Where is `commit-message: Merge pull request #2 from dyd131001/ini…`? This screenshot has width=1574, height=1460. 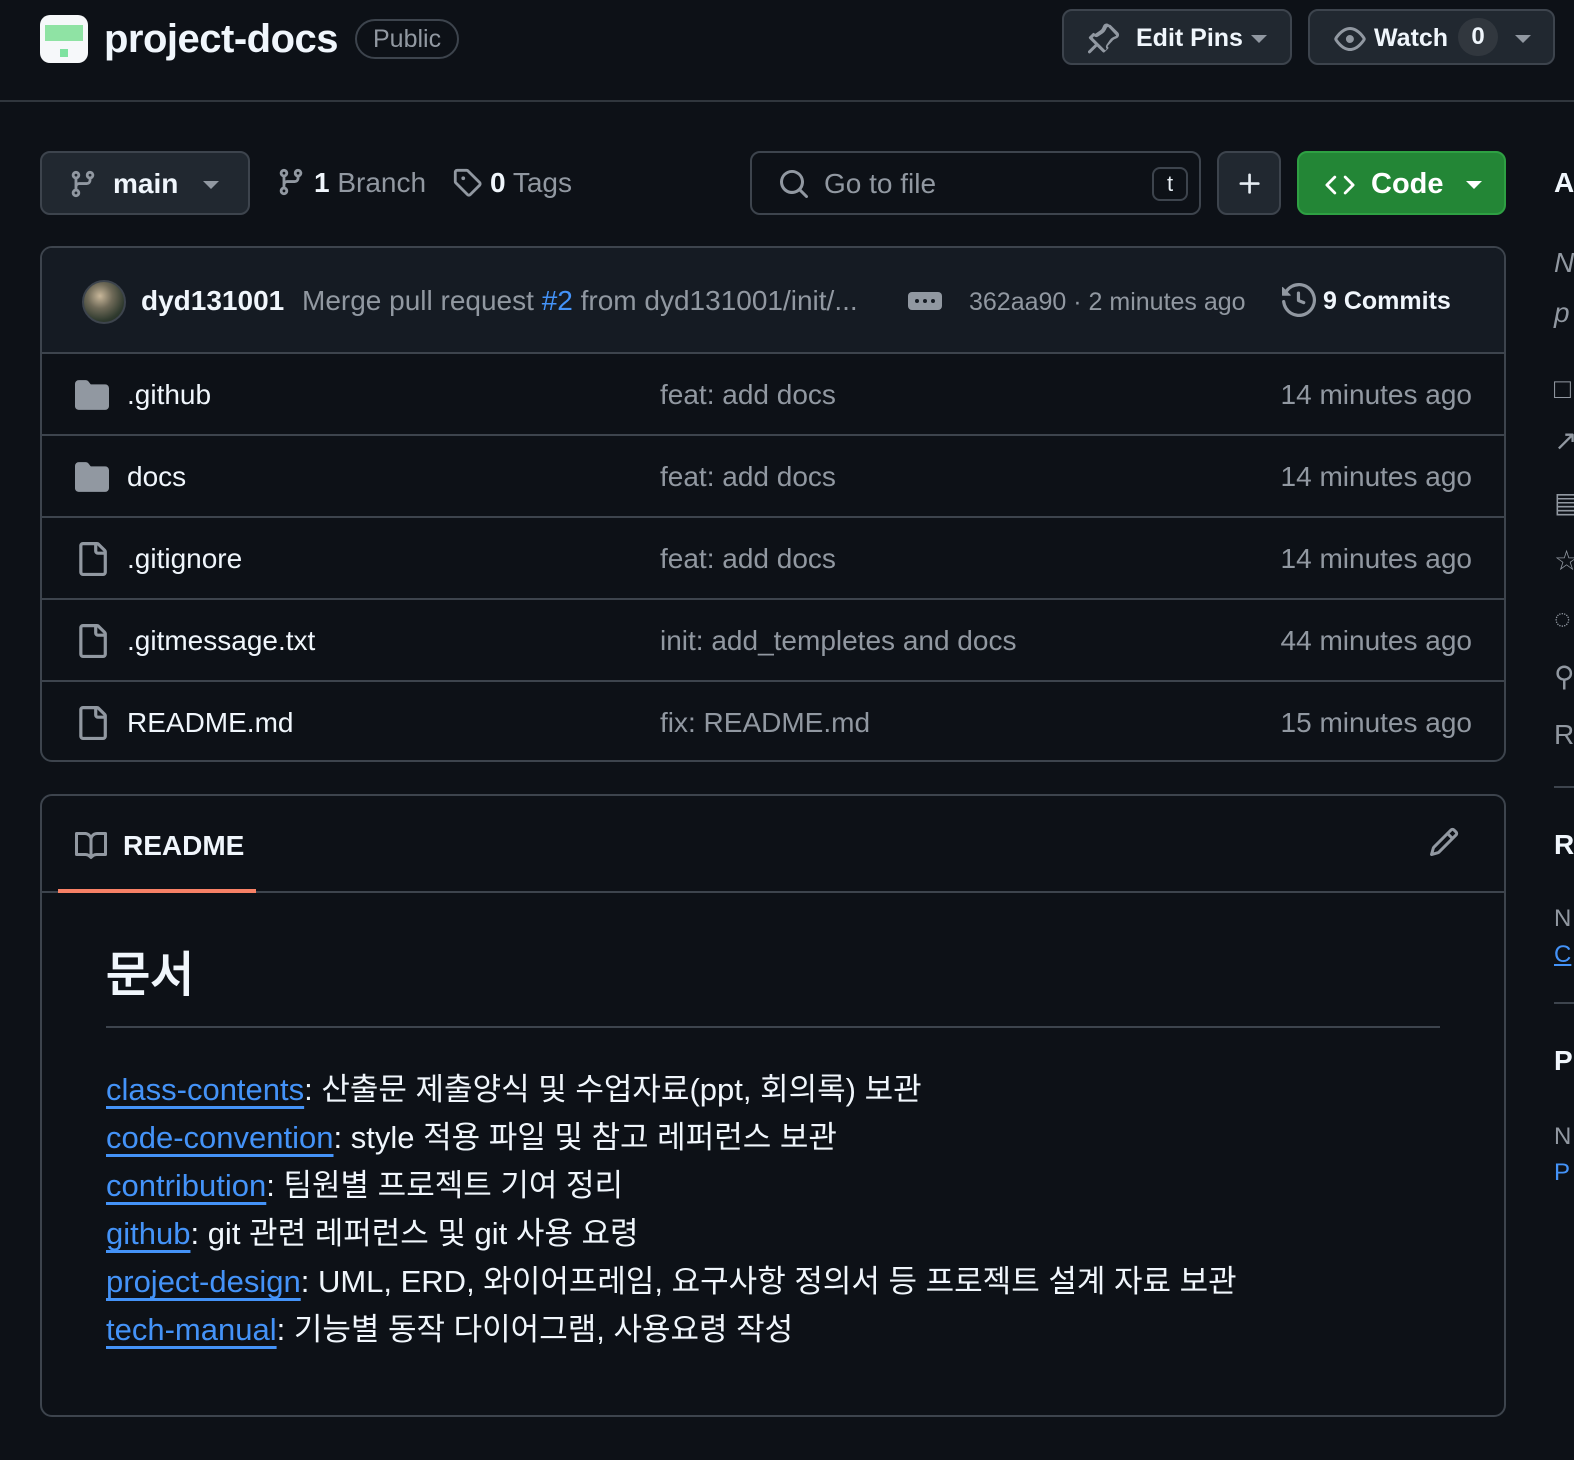
commit-message: Merge pull request #2 from dyd131001/ini… is located at coordinates (580, 301).